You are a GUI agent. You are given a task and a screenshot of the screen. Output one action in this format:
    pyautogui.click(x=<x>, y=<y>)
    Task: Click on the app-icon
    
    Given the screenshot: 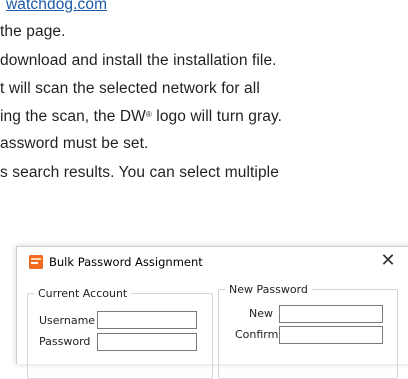 What is the action you would take?
    pyautogui.click(x=36, y=262)
    